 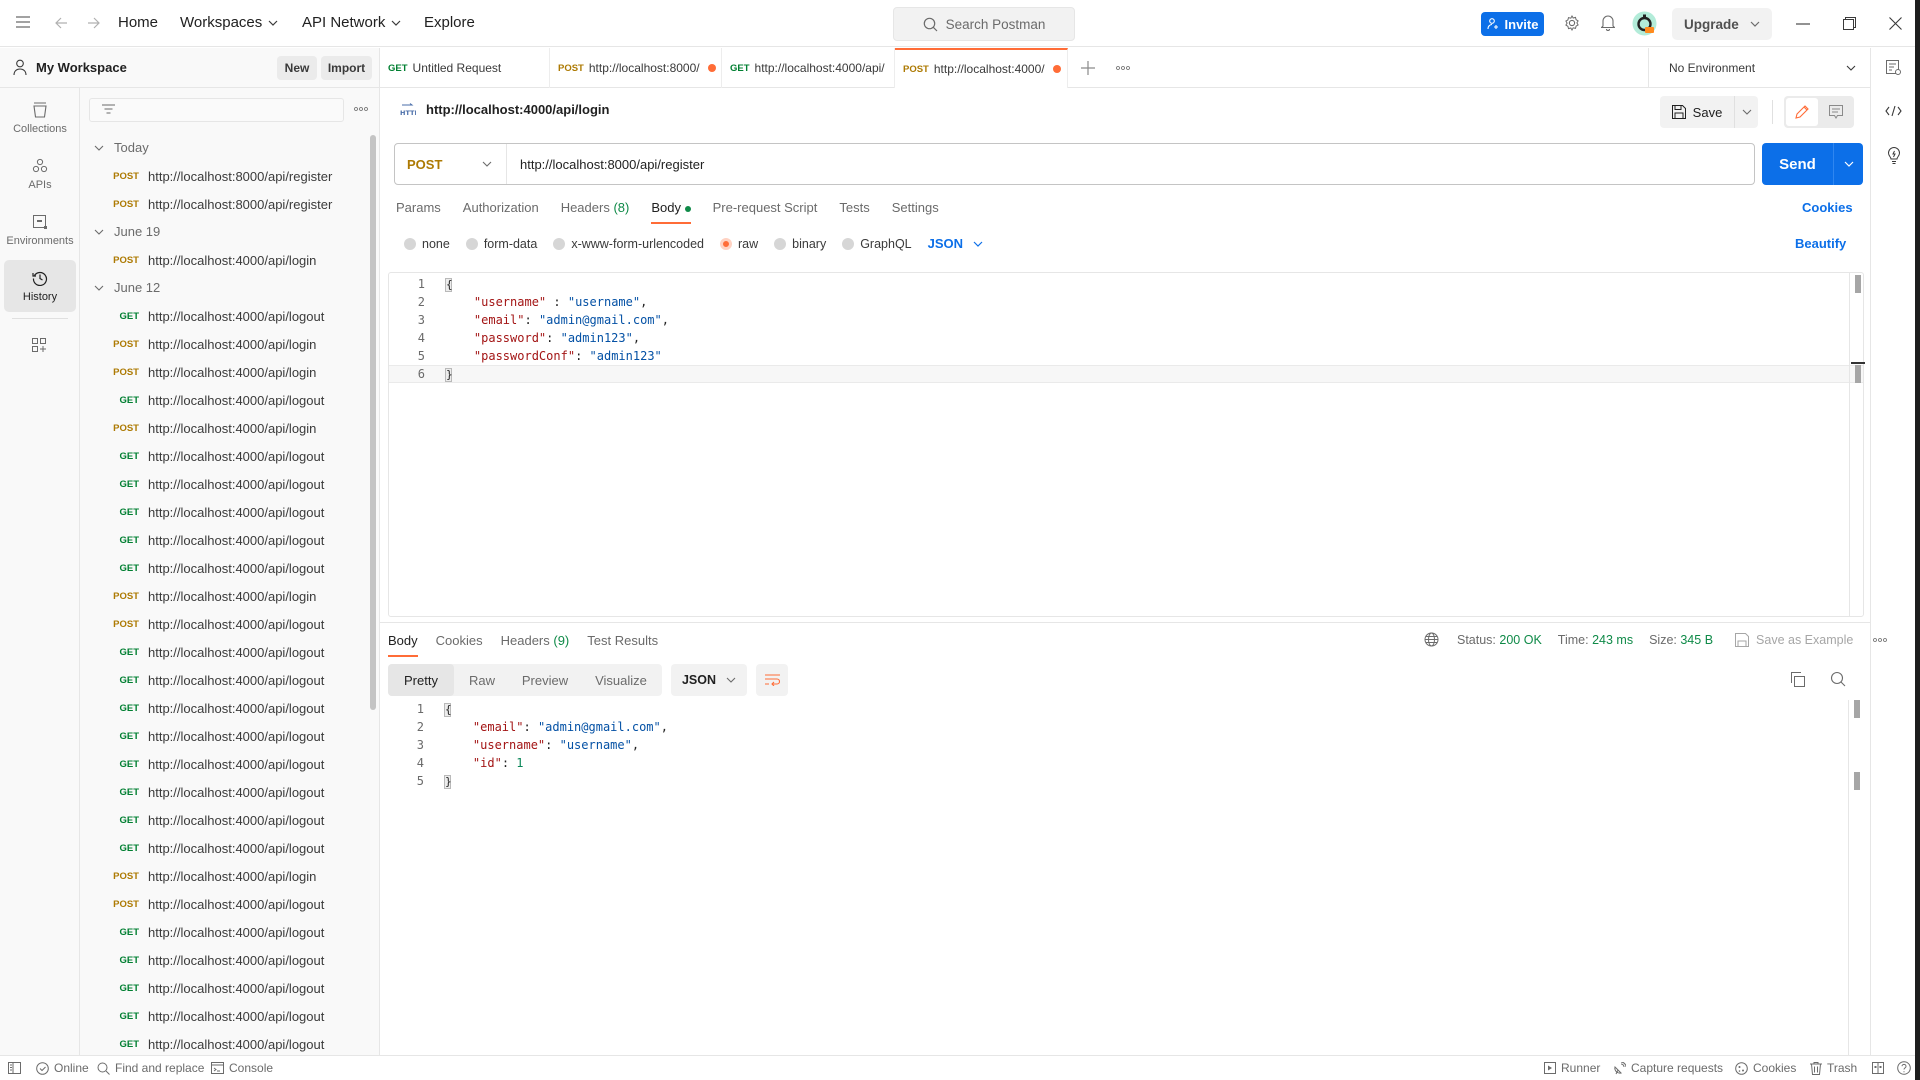 I want to click on request-tab: GET http://localhost:4000/api/, so click(x=808, y=68).